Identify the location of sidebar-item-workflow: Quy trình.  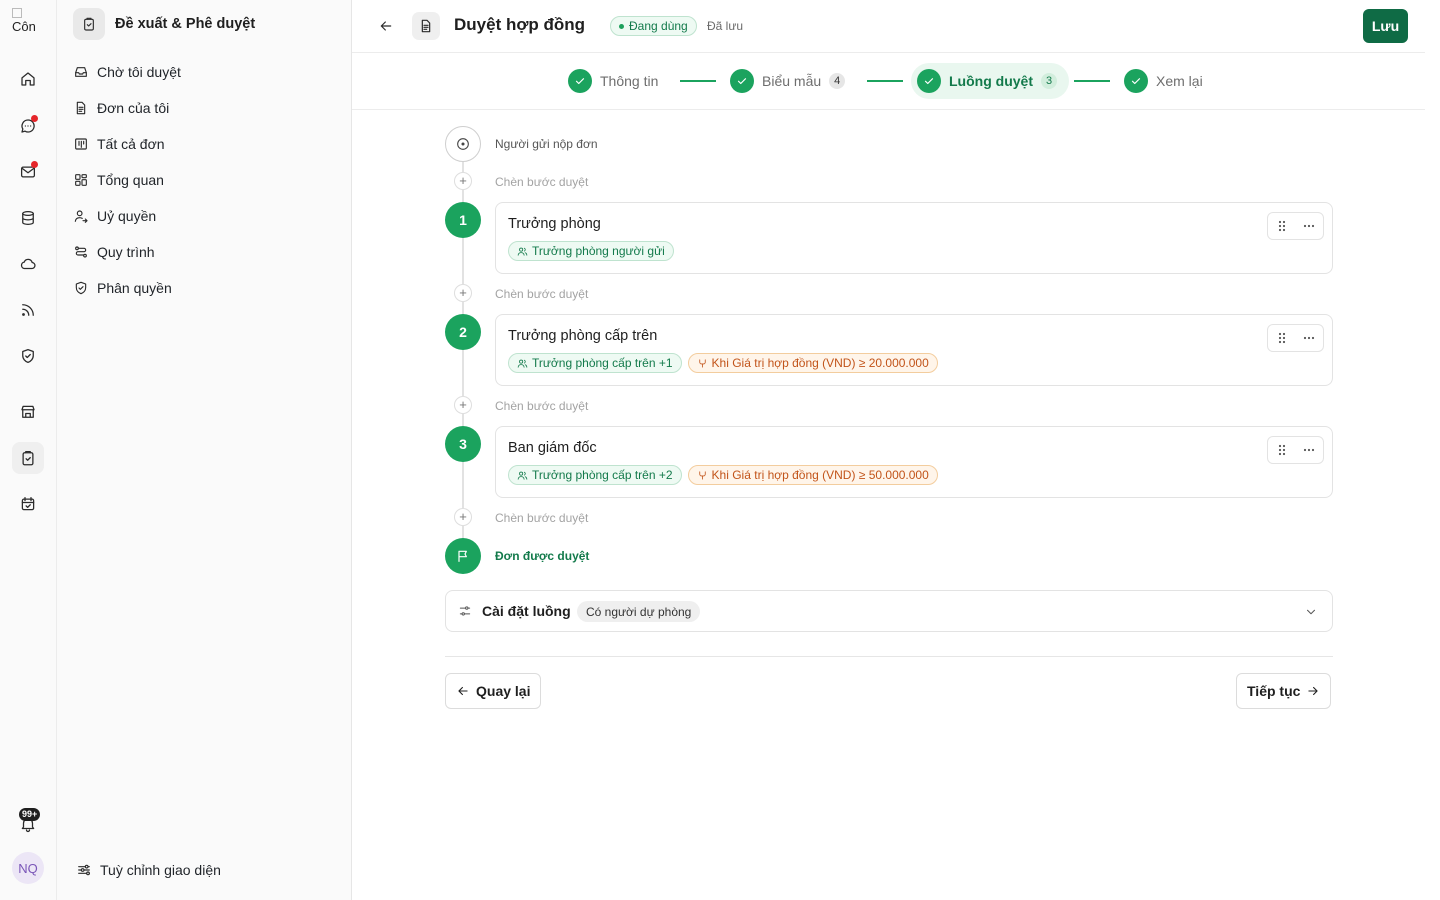
(114, 252).